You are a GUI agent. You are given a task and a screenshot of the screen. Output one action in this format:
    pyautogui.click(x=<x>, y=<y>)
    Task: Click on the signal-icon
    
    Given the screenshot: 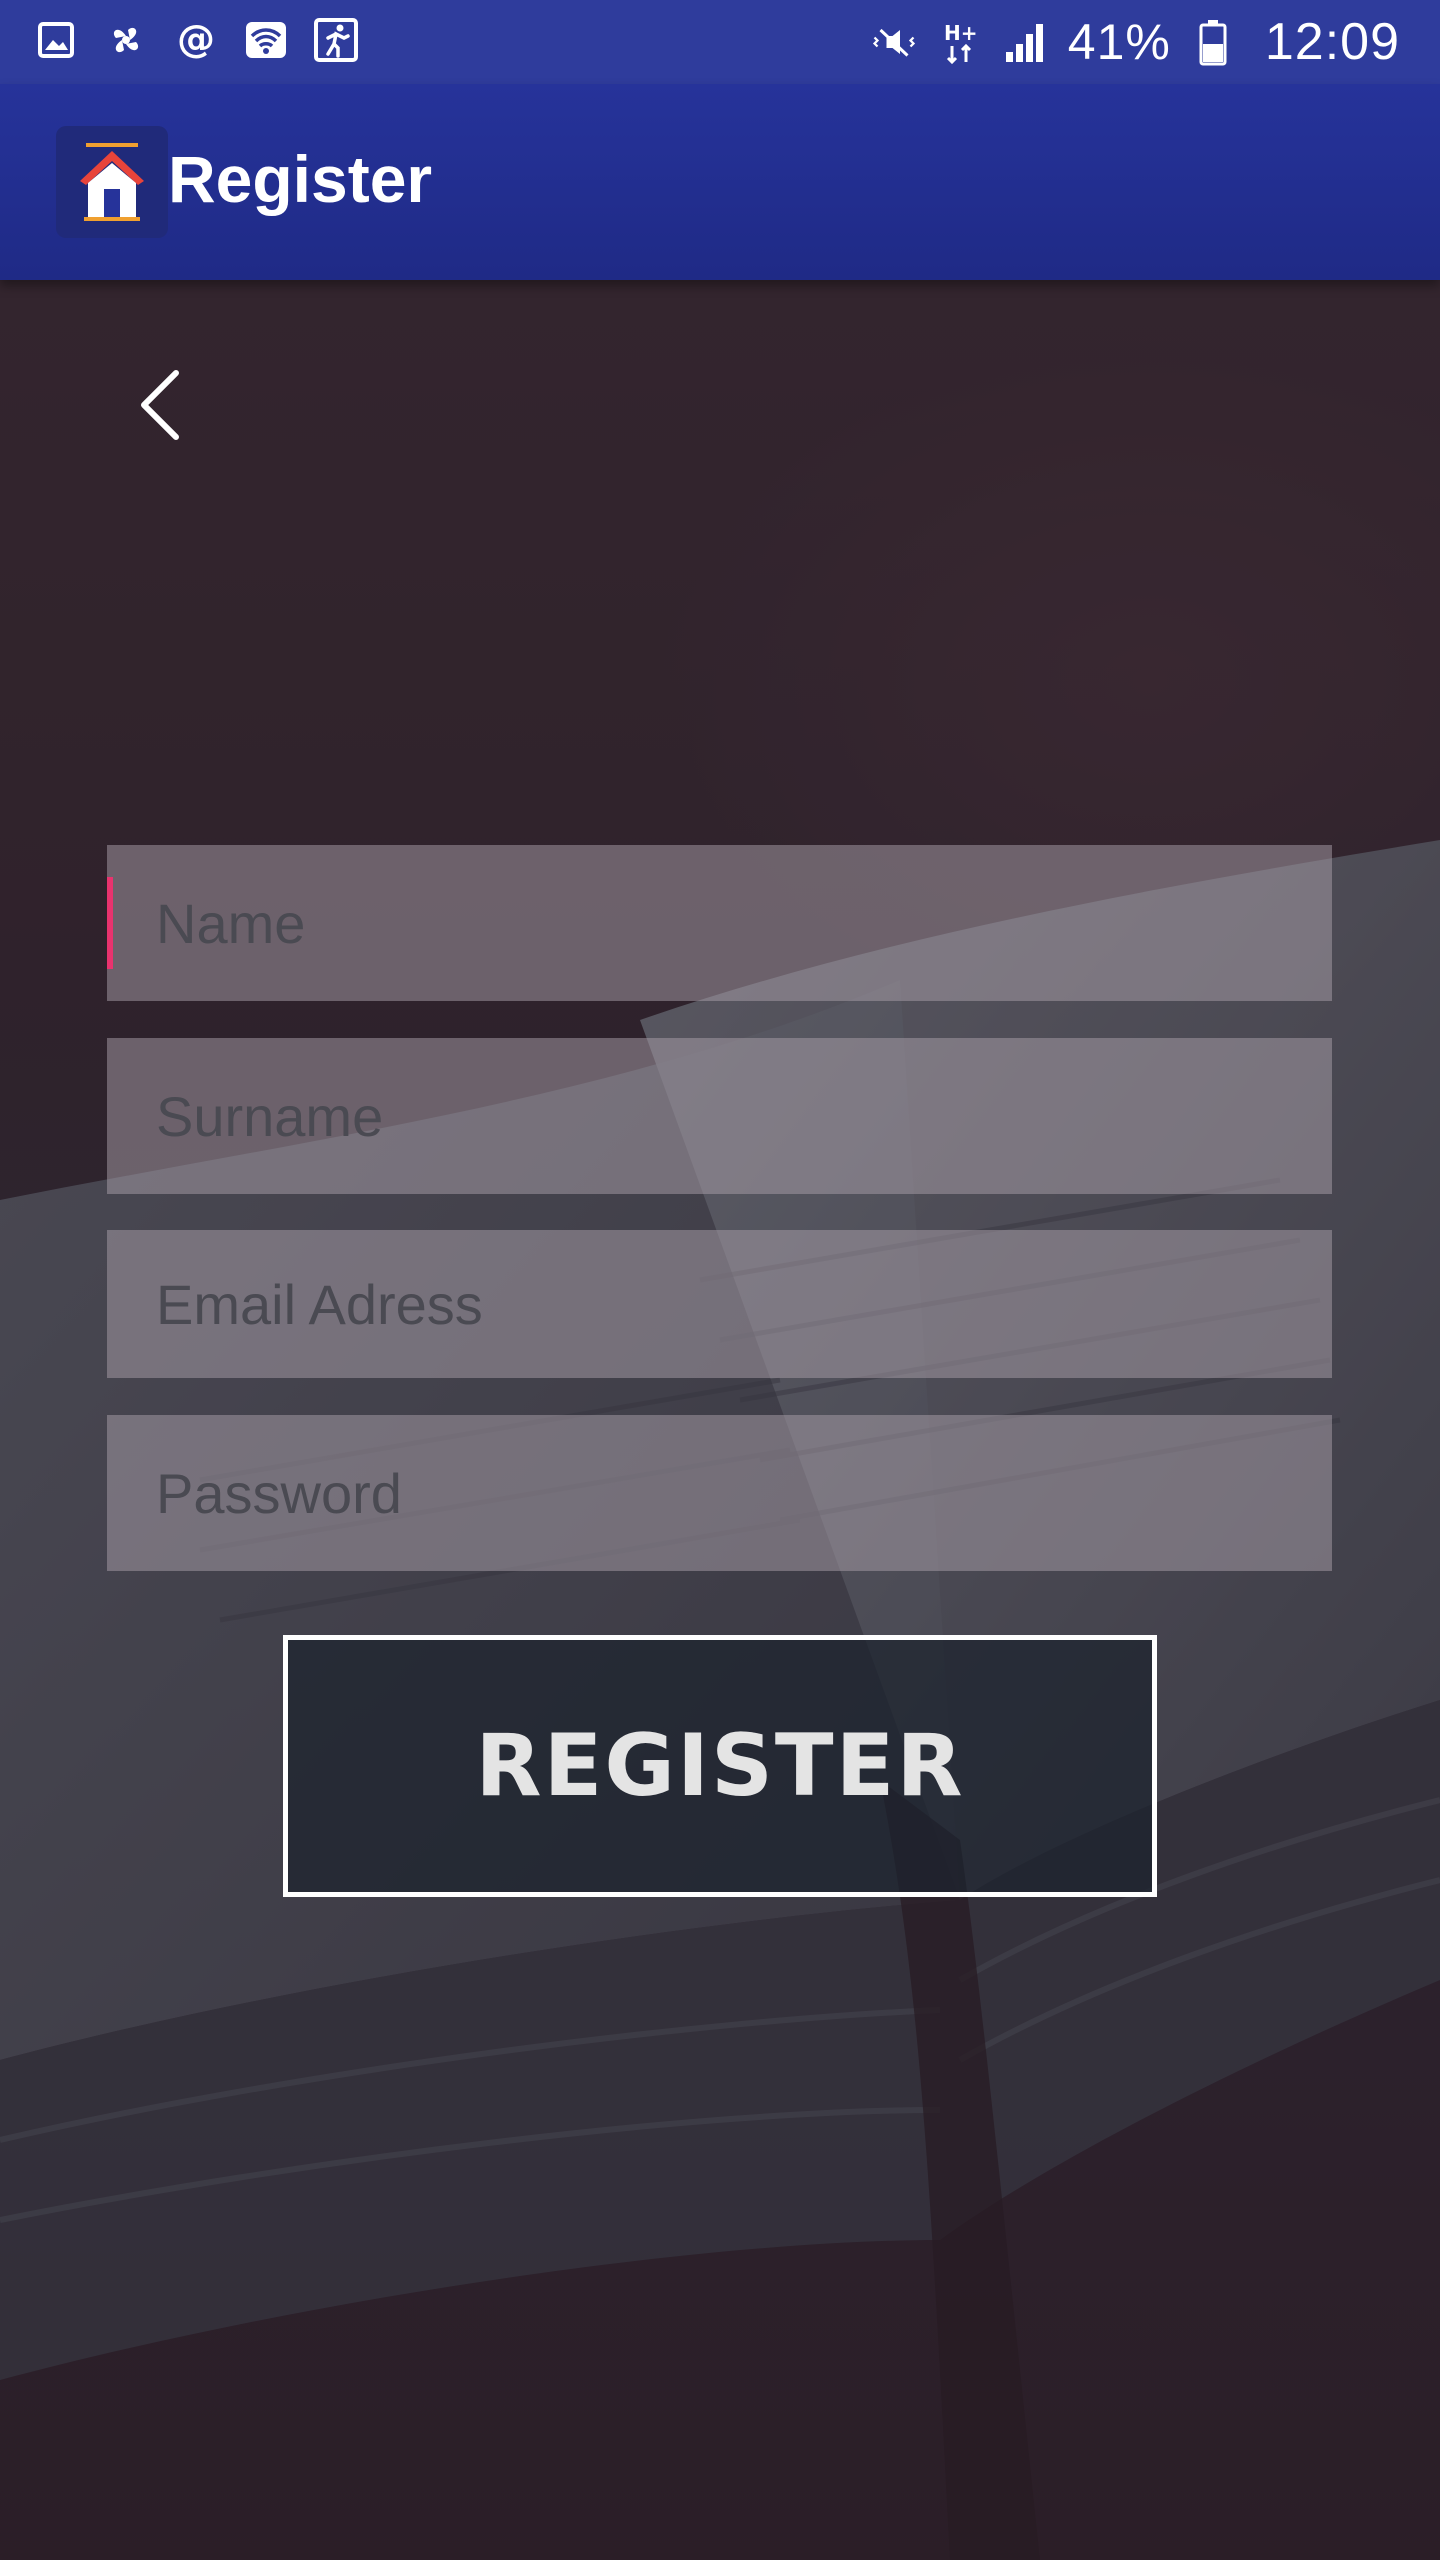 What is the action you would take?
    pyautogui.click(x=1026, y=42)
    